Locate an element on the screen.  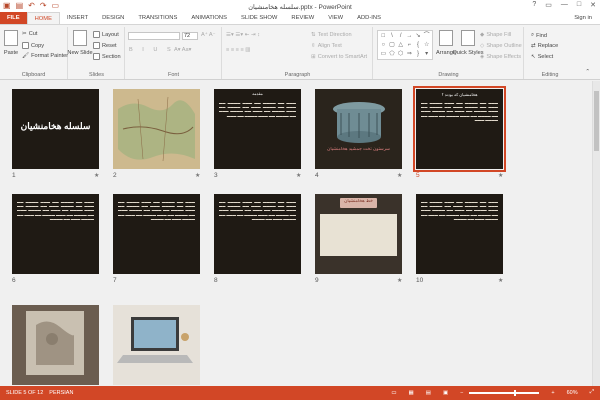
slide-thumbnail-4: سرستون تخت جمشید هخامنشیان is located at coordinates (358, 129).